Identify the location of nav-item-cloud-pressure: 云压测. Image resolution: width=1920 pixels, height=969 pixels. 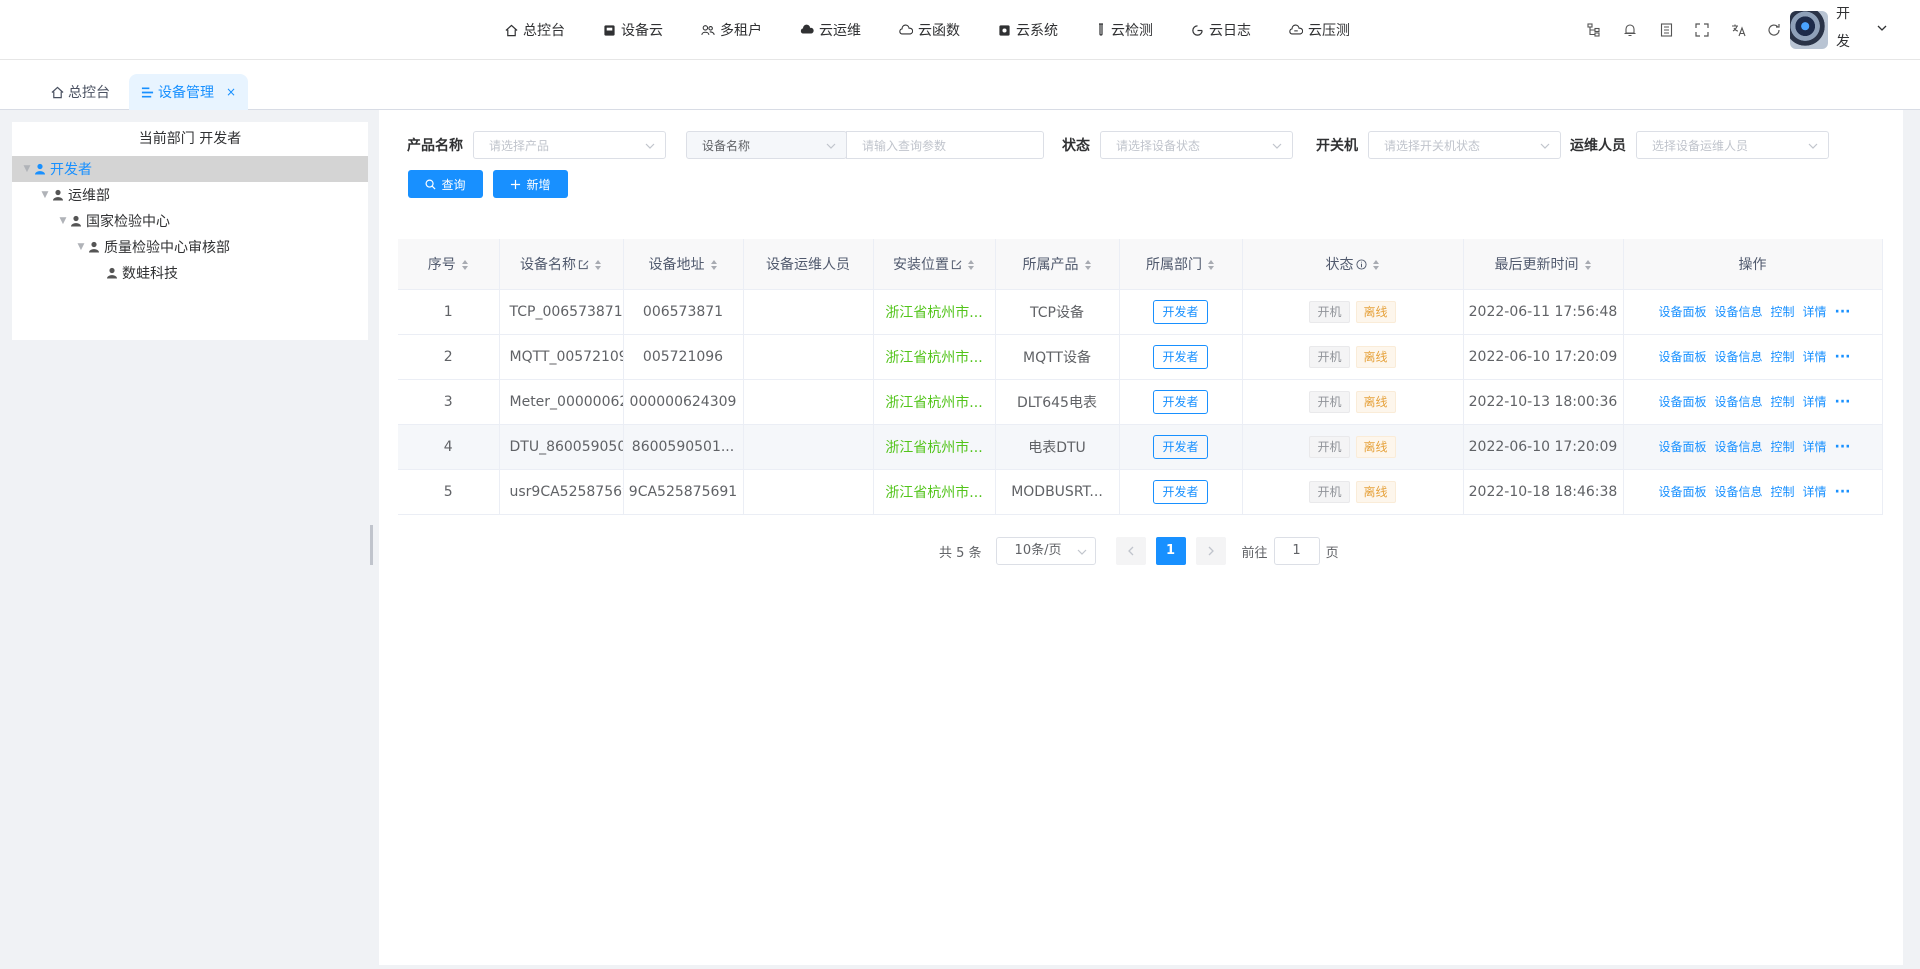
(1319, 30).